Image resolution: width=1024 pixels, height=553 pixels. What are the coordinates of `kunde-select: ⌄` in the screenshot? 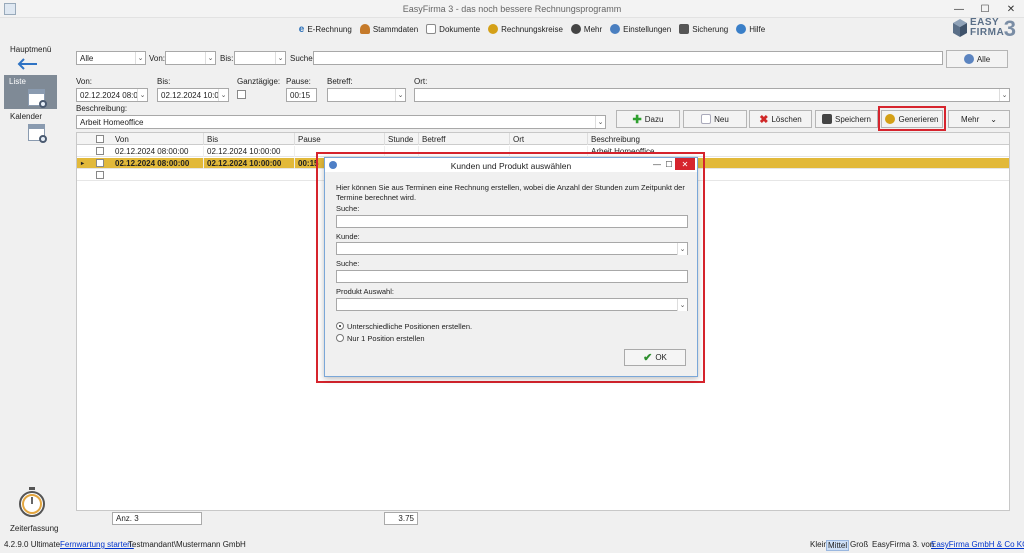 It's located at (512, 248).